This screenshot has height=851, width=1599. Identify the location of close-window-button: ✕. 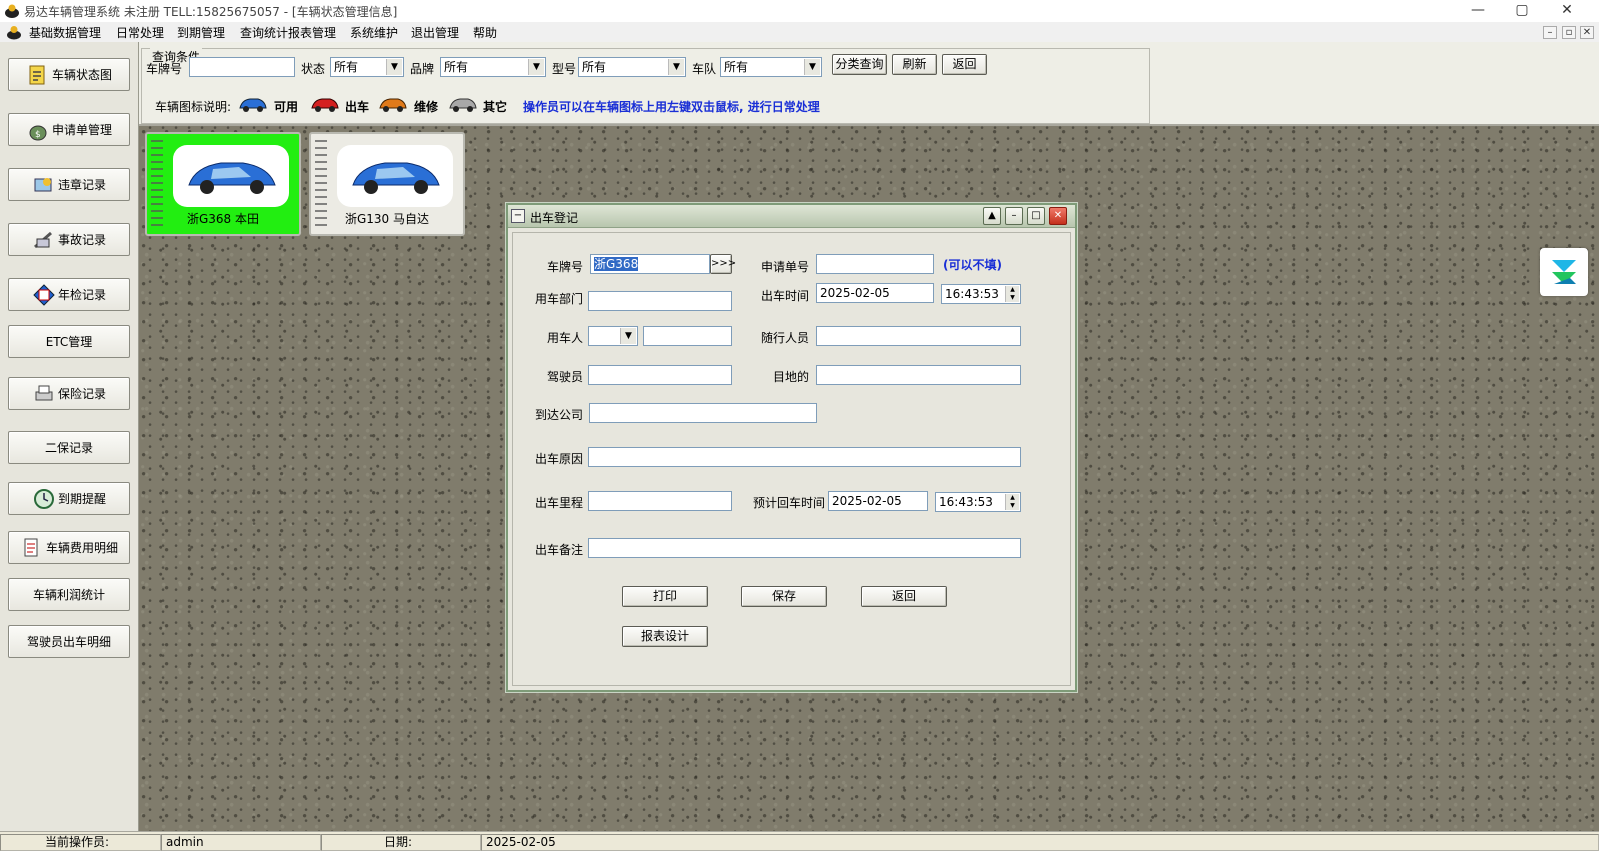
(1567, 11).